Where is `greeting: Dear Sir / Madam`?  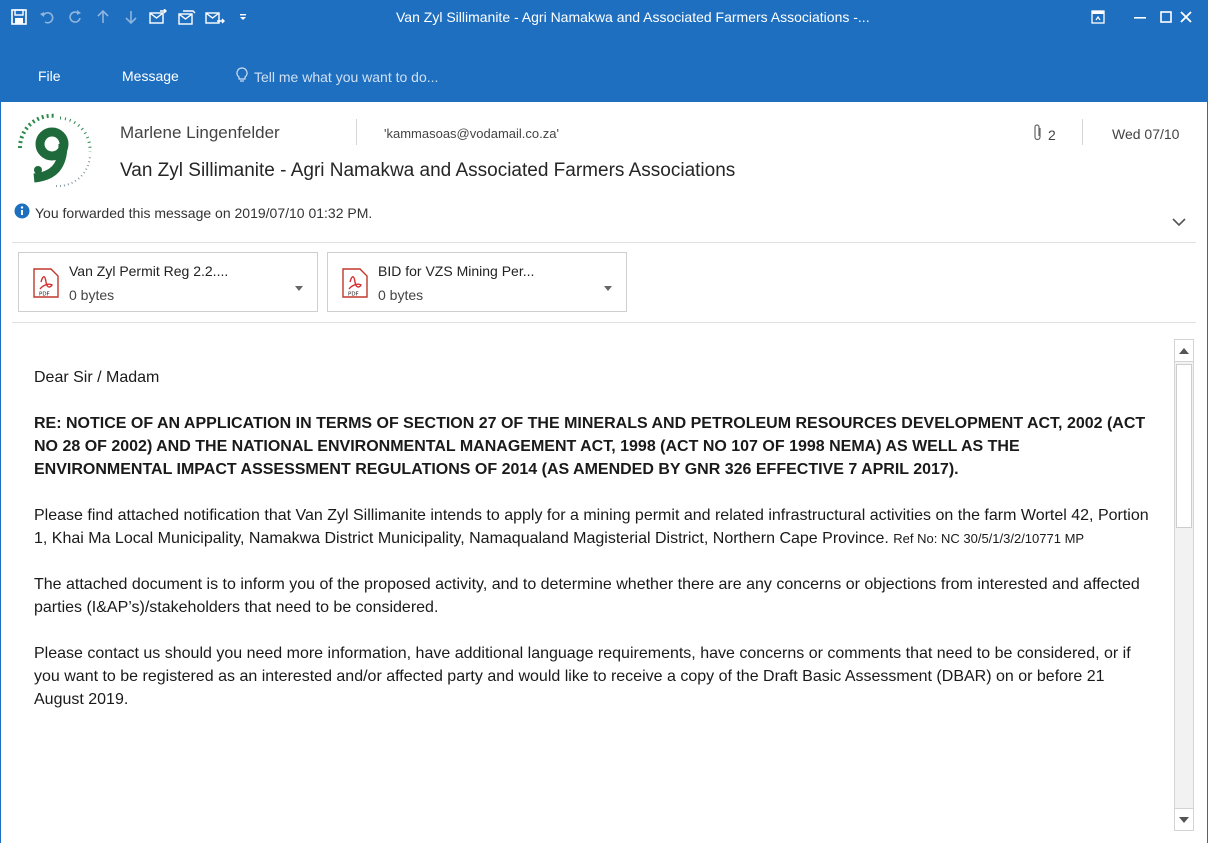
greeting: Dear Sir / Madam is located at coordinates (97, 377).